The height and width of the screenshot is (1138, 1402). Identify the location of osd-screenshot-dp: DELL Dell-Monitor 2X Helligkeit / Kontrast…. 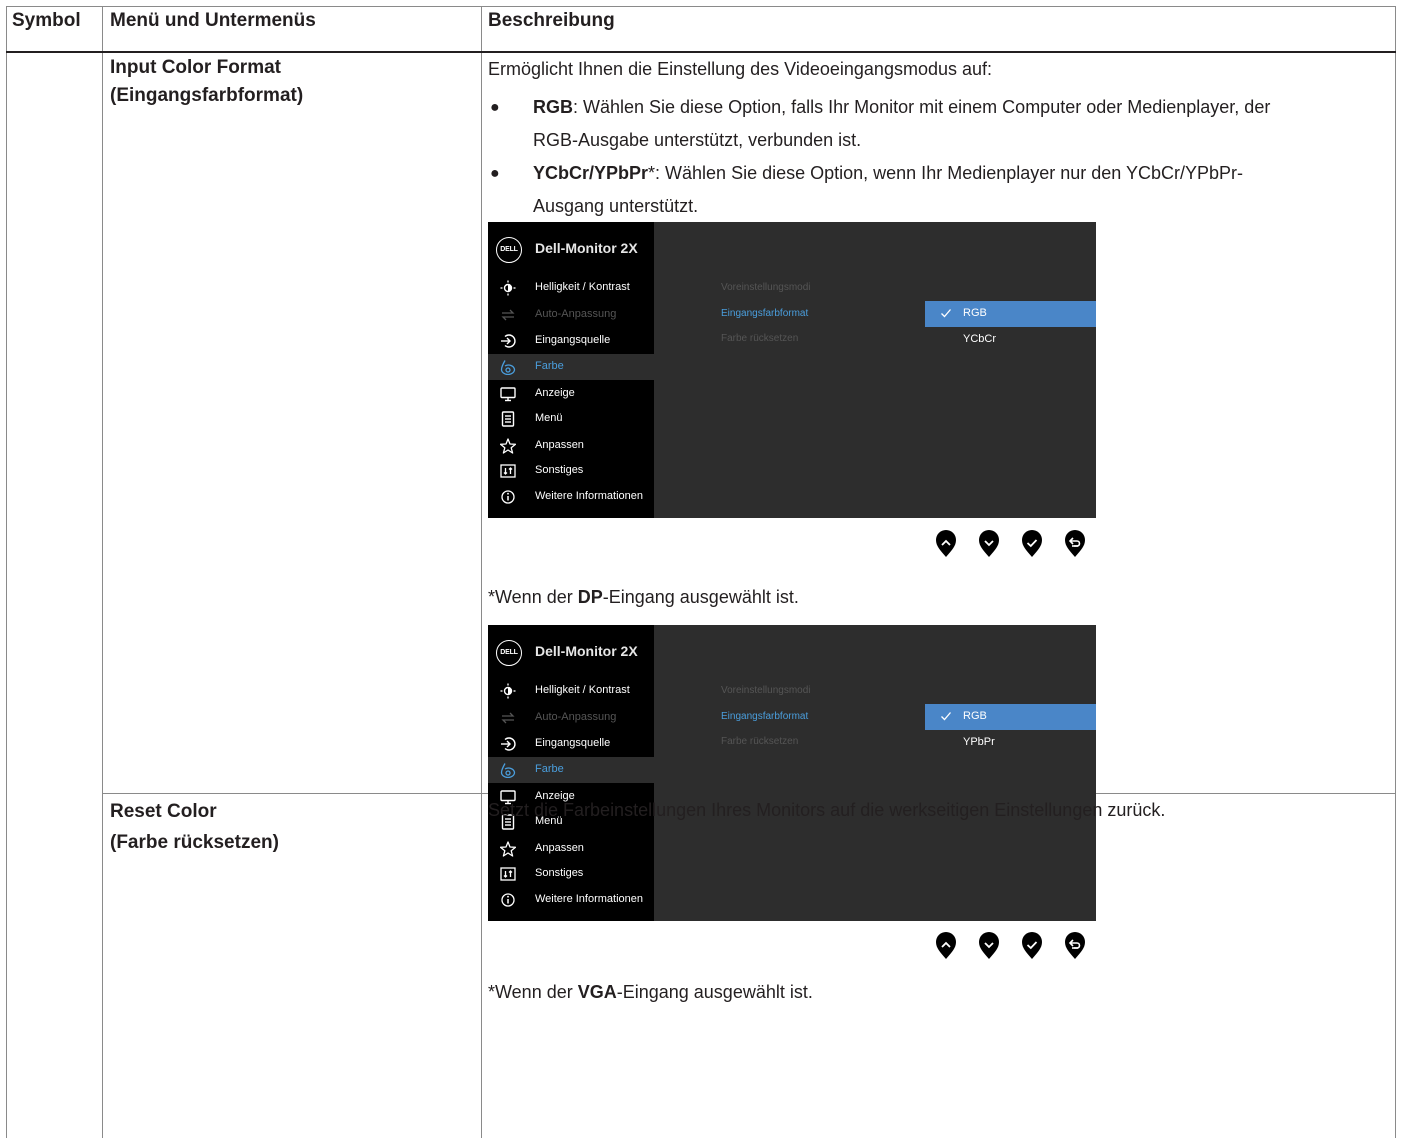
(792, 370).